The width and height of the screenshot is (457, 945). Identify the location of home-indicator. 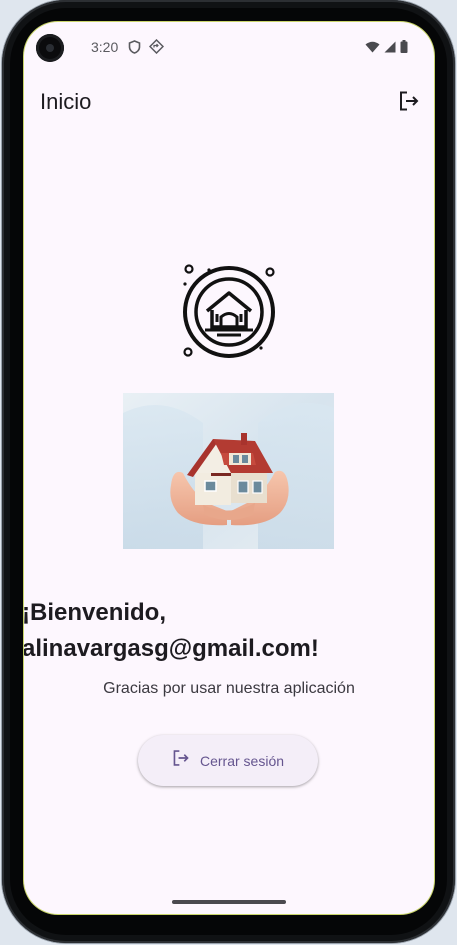
(229, 902).